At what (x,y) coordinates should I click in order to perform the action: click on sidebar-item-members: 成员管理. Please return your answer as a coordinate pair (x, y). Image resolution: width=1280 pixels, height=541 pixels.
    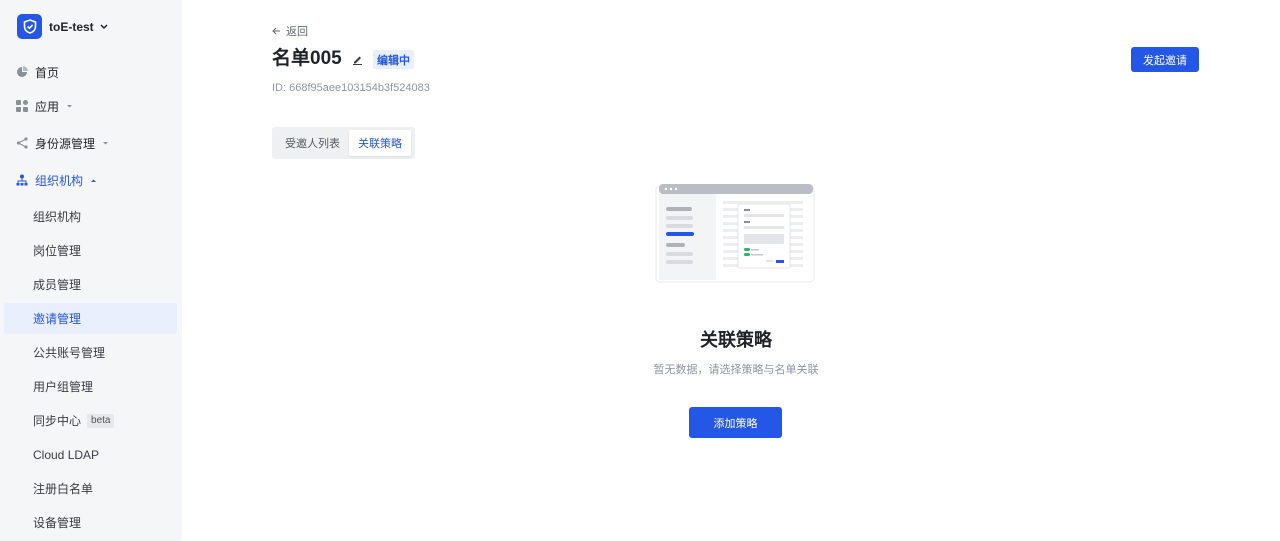
    Looking at the image, I should click on (90, 284).